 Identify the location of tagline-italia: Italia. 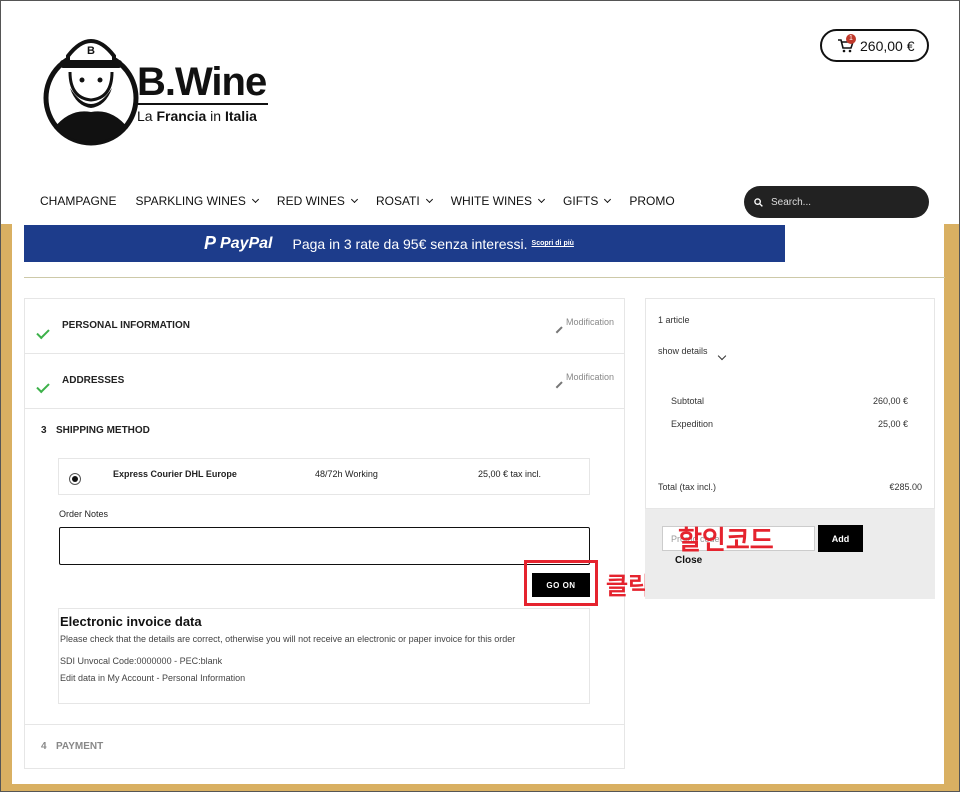
(240, 116).